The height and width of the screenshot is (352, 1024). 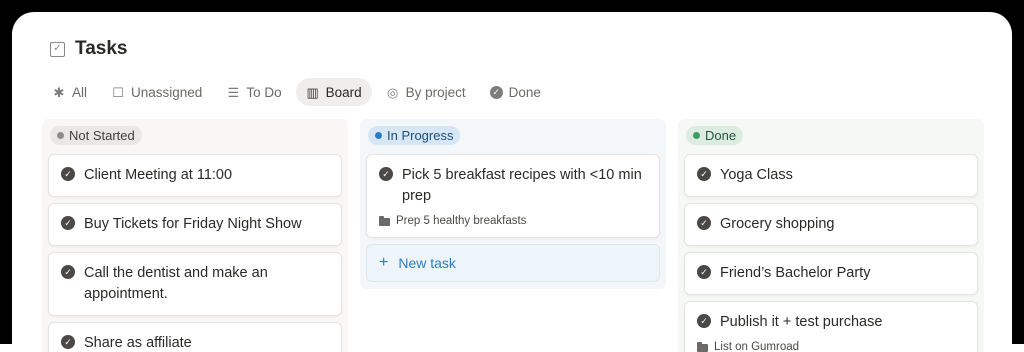 I want to click on tab-board: ▥ Board, so click(x=333, y=92).